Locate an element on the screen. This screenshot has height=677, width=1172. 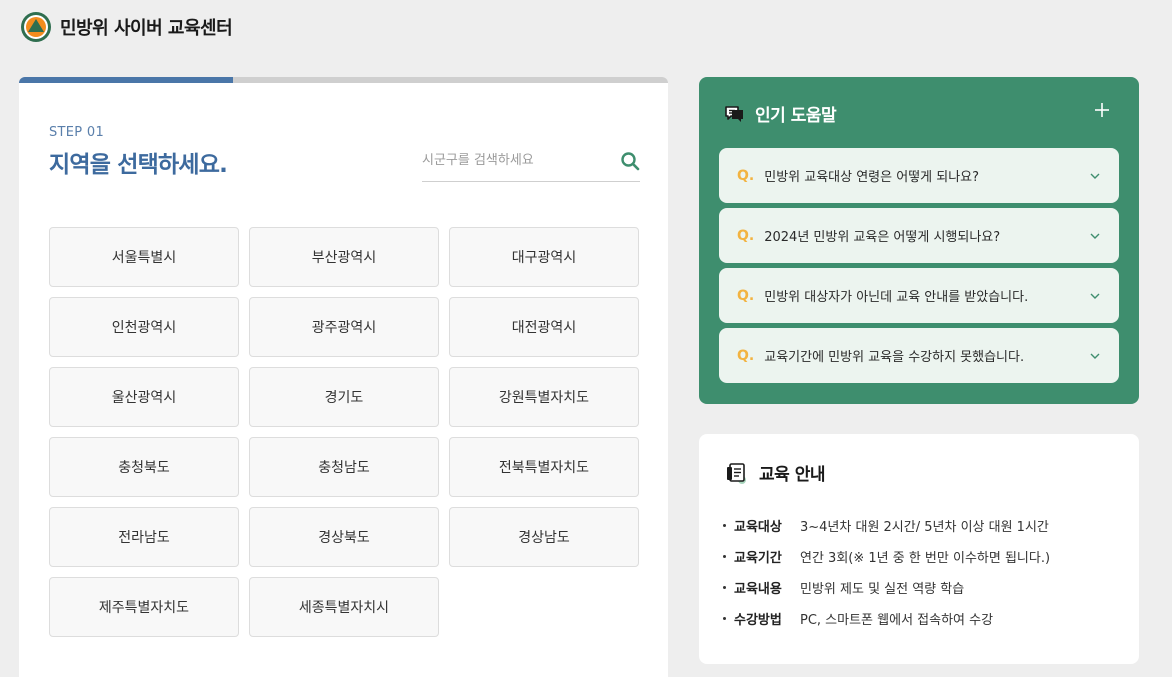
region-button: 광주광역시 is located at coordinates (344, 327).